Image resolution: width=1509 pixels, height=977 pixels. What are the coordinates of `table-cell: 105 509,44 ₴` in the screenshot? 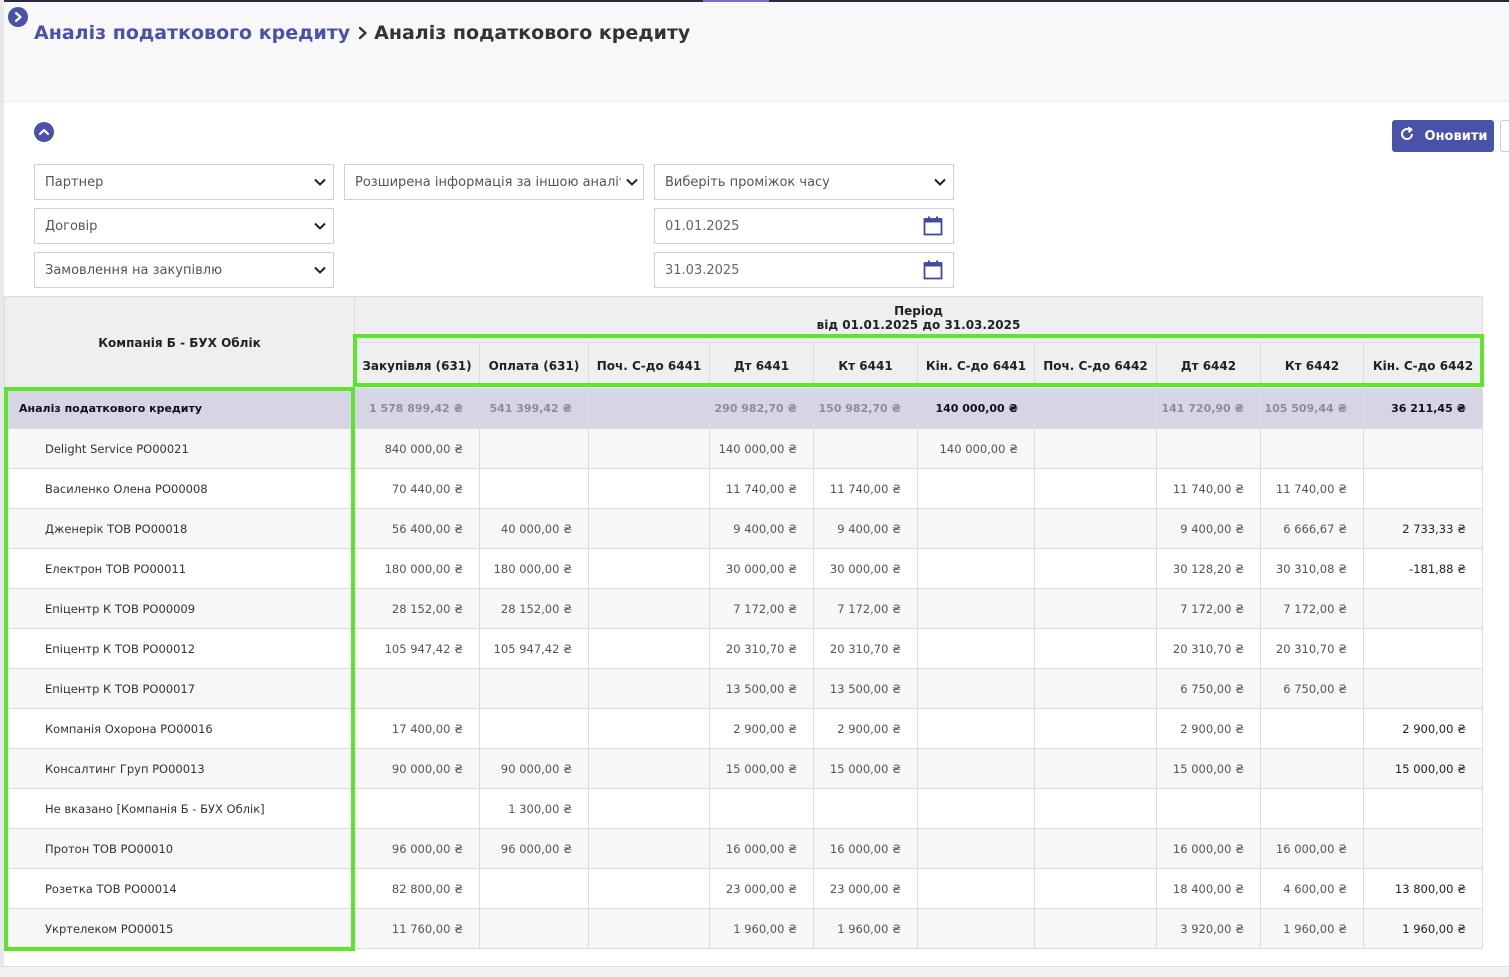 It's located at (1312, 408).